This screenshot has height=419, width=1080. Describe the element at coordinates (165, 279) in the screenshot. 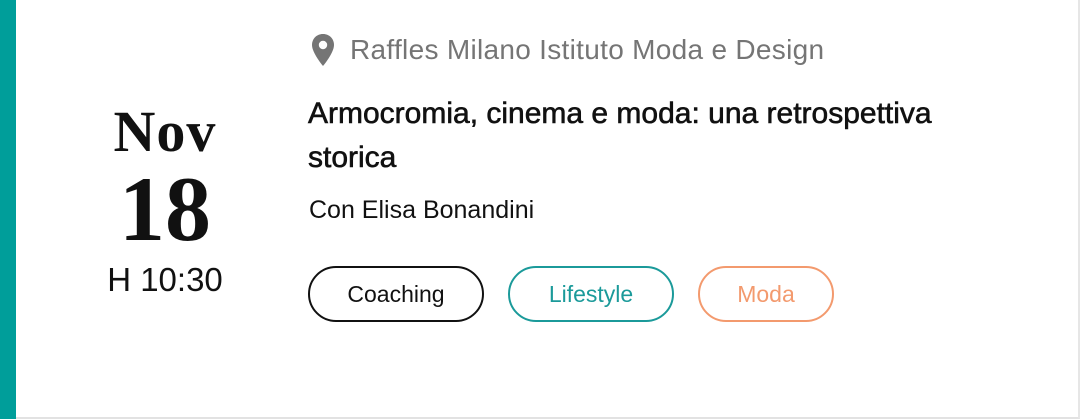

I see `event-time: H 10:30` at that location.